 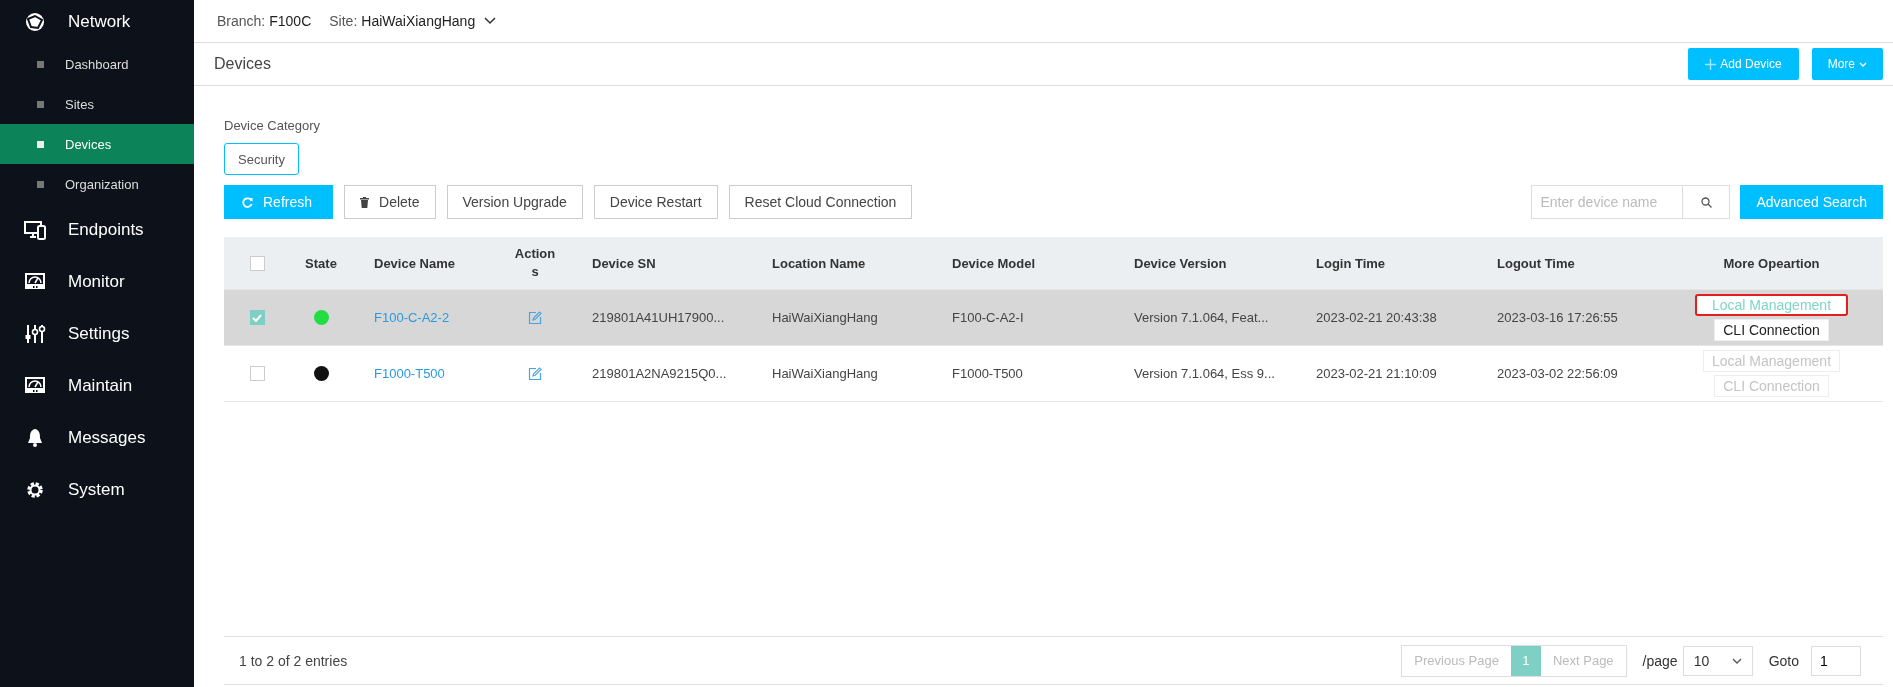 I want to click on plus-icon, so click(x=1711, y=64).